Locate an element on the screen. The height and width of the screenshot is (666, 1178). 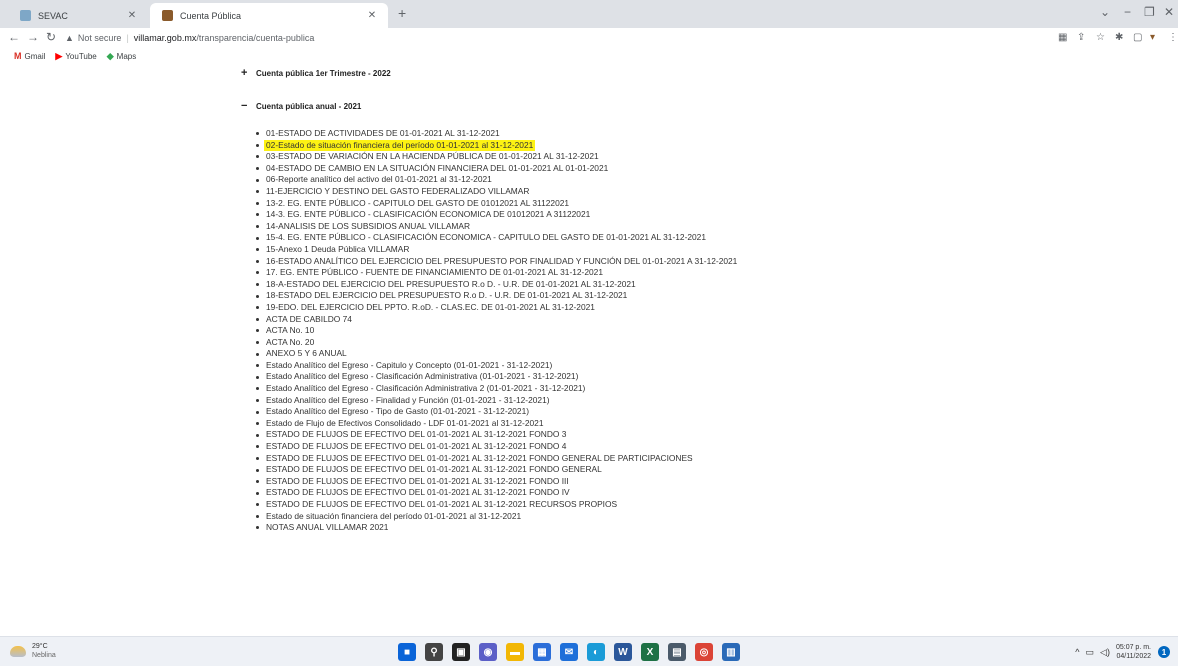
document-link-item: NOTAS ANUAL VILLAMAR 2021 is located at coordinates (497, 528).